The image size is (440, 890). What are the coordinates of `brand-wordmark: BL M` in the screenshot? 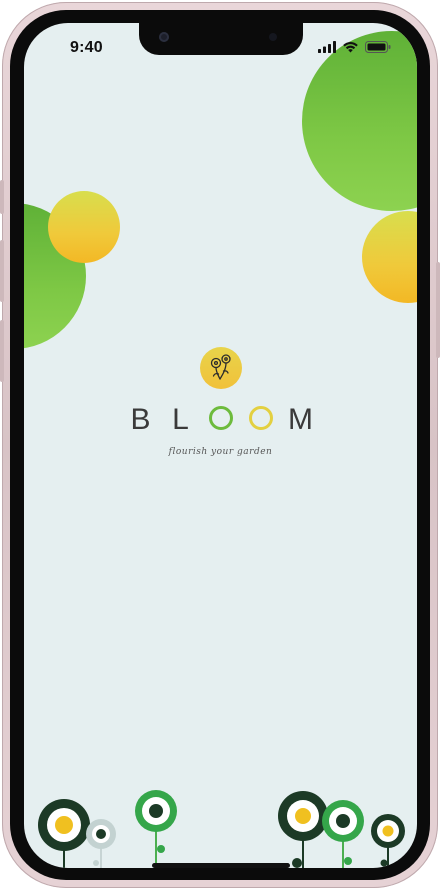 It's located at (220, 420).